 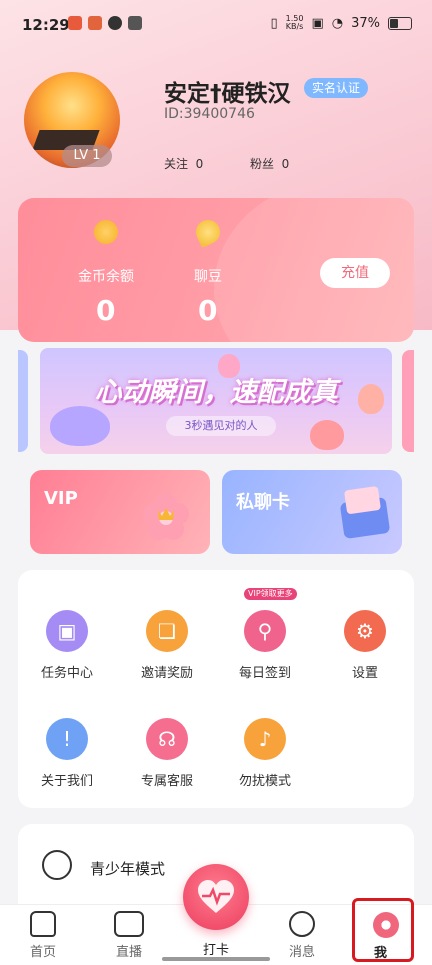 I want to click on menu-about-us: ! 关于我们, so click(x=67, y=753).